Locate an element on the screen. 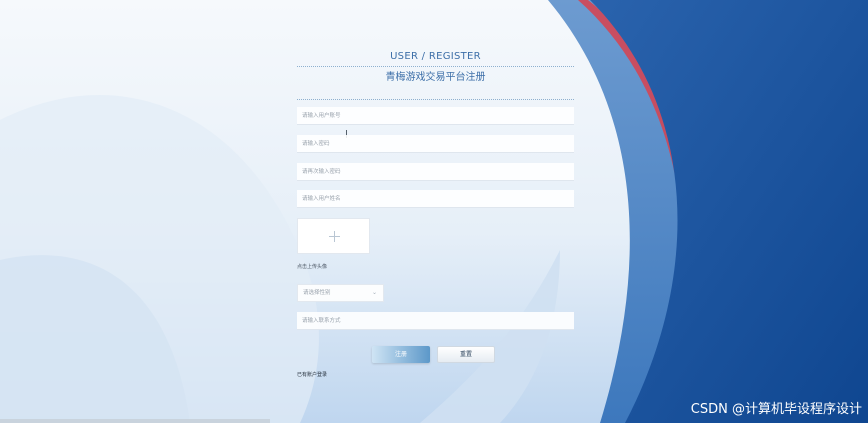  contact-input: 请输入联系方式 is located at coordinates (435, 321).